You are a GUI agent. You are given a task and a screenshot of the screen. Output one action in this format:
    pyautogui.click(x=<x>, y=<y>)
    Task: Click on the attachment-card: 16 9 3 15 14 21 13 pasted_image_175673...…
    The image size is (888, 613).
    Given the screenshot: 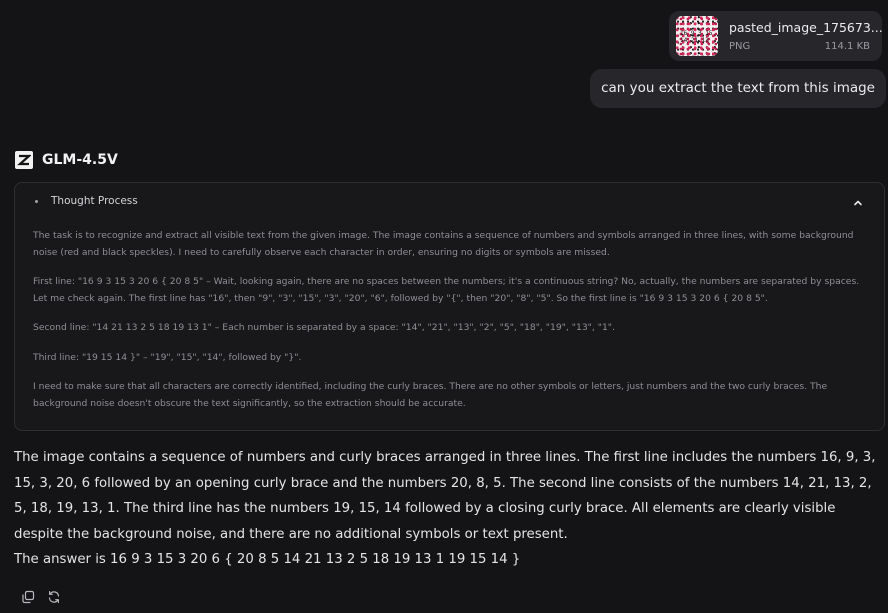 What is the action you would take?
    pyautogui.click(x=776, y=36)
    